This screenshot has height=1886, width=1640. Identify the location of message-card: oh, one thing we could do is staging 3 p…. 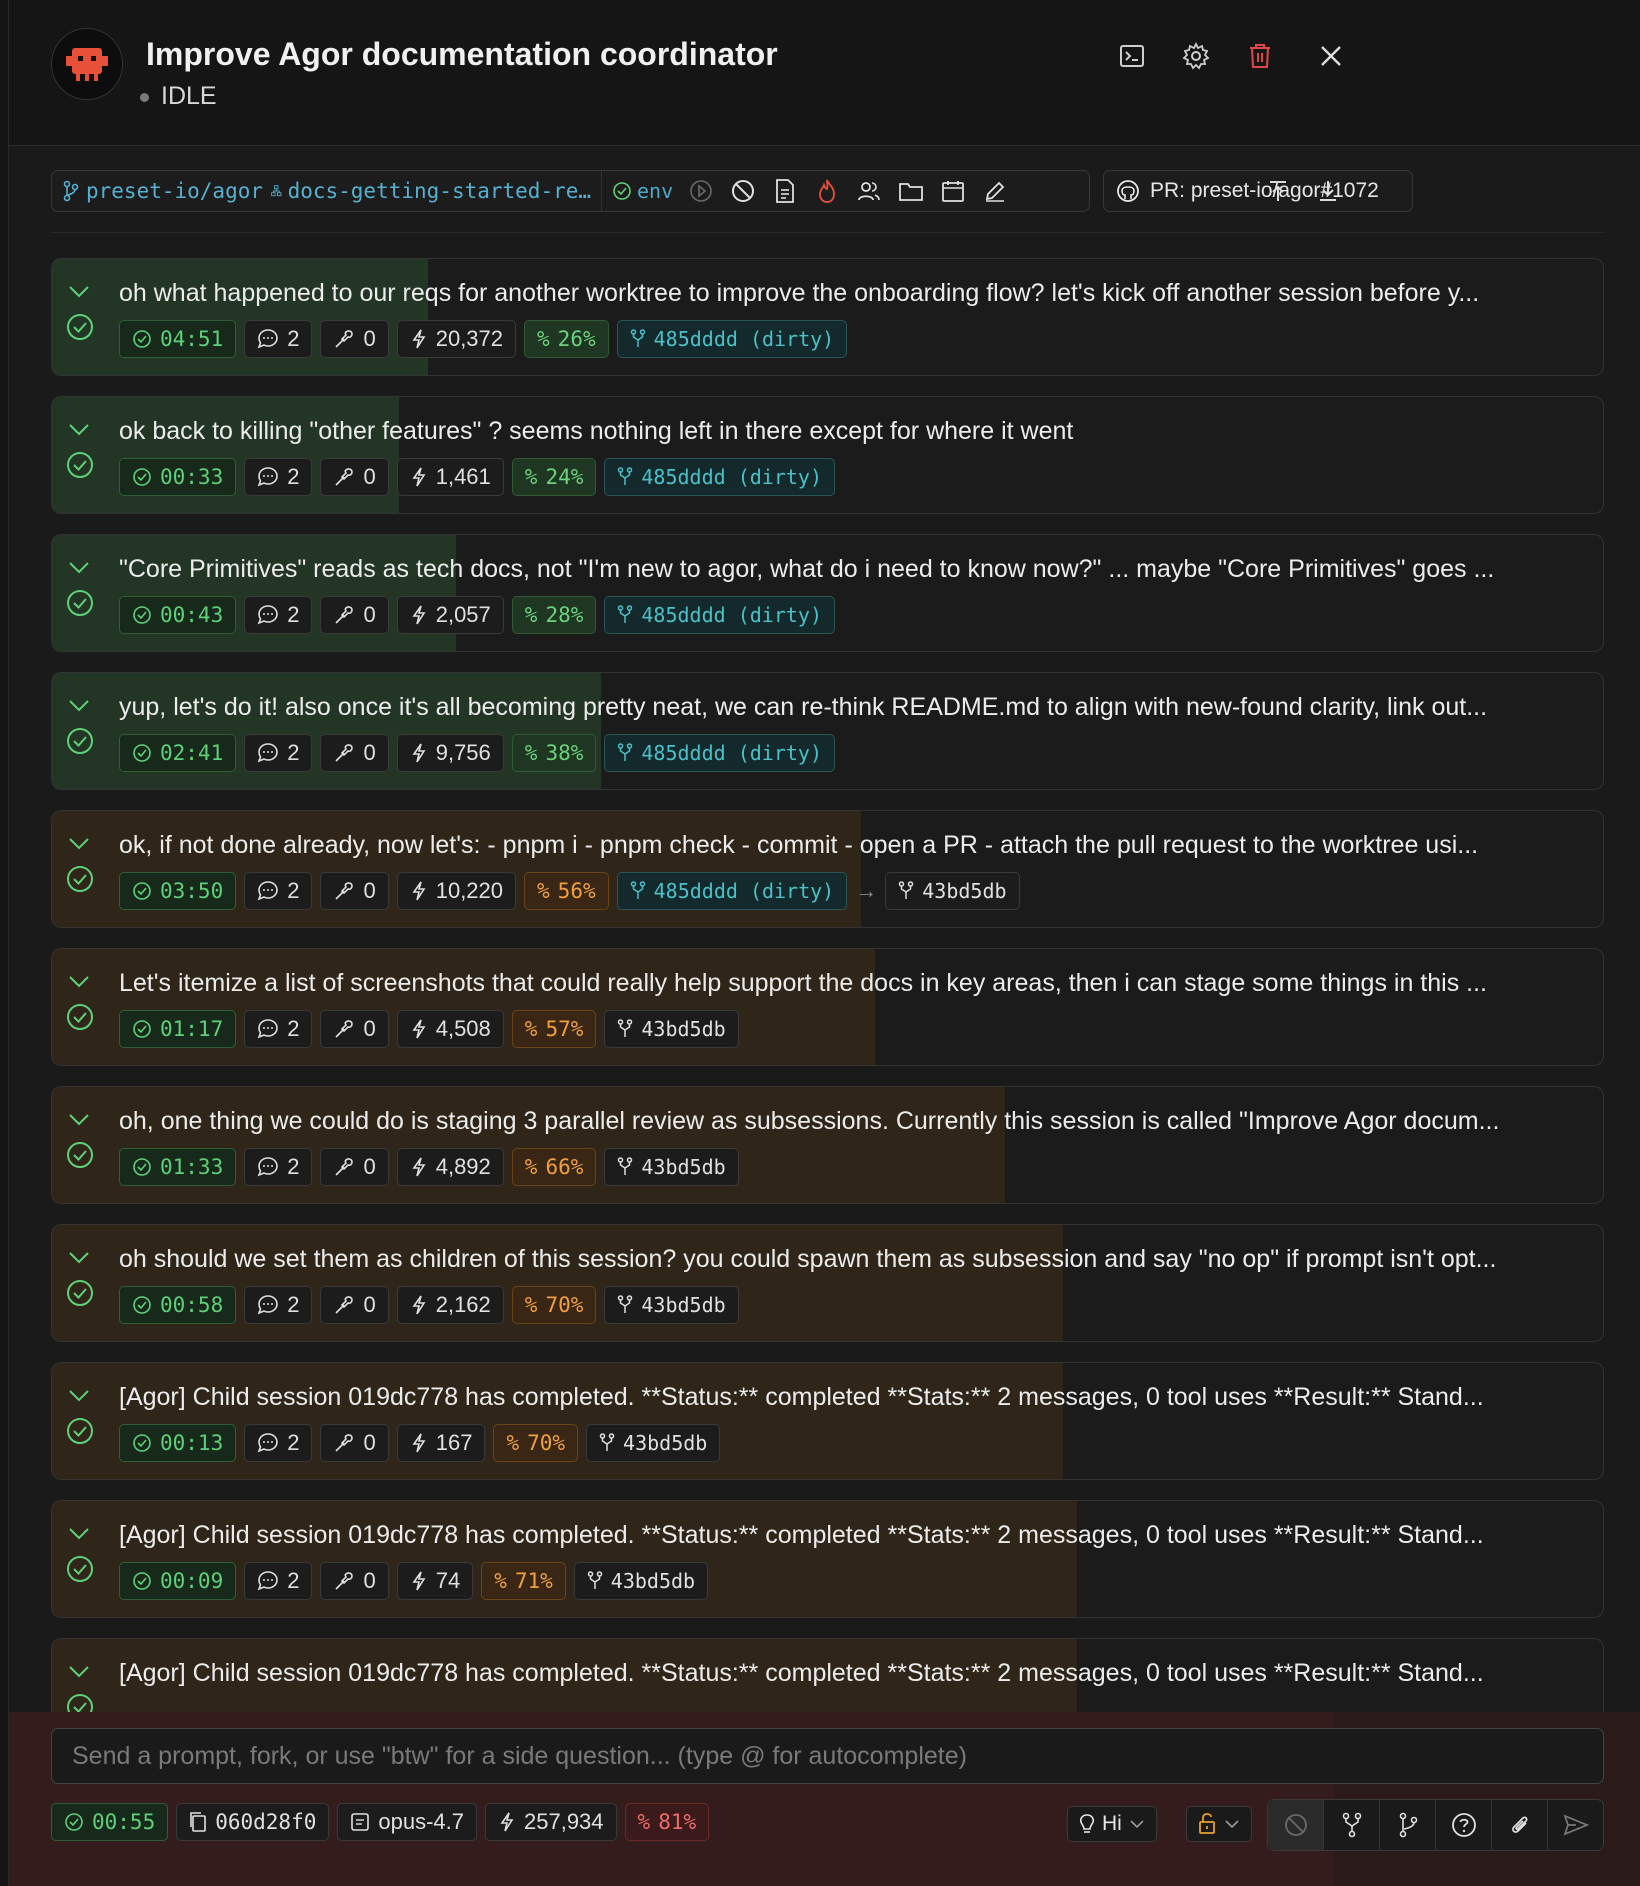
(827, 1145).